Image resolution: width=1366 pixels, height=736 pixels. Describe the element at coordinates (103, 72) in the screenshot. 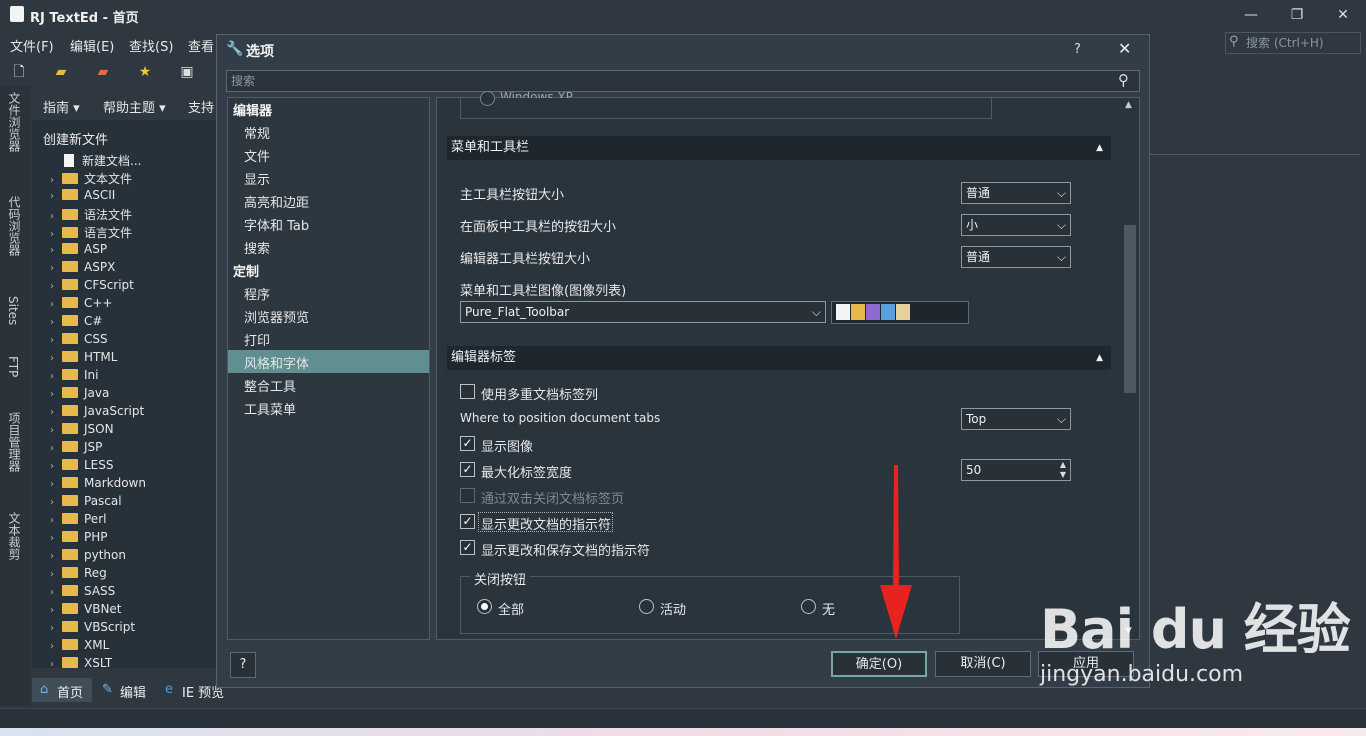

I see `favorites-folder-icon: ▰` at that location.